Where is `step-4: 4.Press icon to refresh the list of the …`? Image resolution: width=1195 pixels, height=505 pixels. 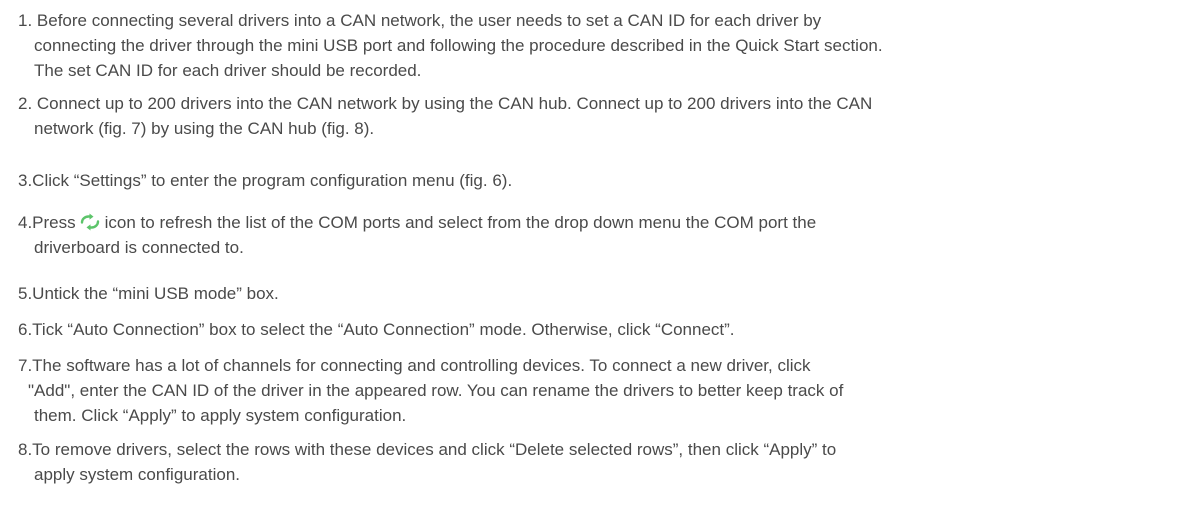 step-4: 4.Press icon to refresh the list of the … is located at coordinates (598, 235).